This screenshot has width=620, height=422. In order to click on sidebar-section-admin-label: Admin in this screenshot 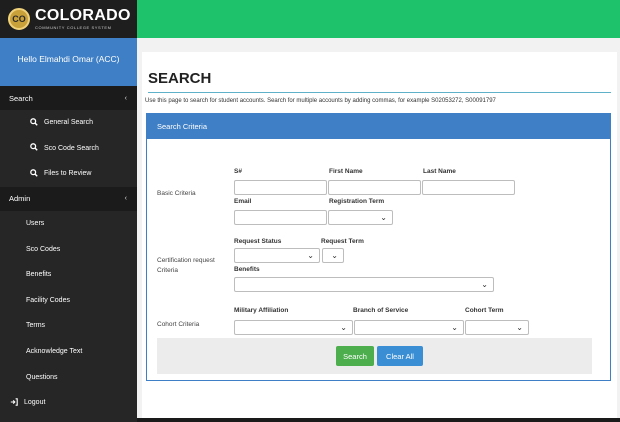, I will do `click(20, 199)`.